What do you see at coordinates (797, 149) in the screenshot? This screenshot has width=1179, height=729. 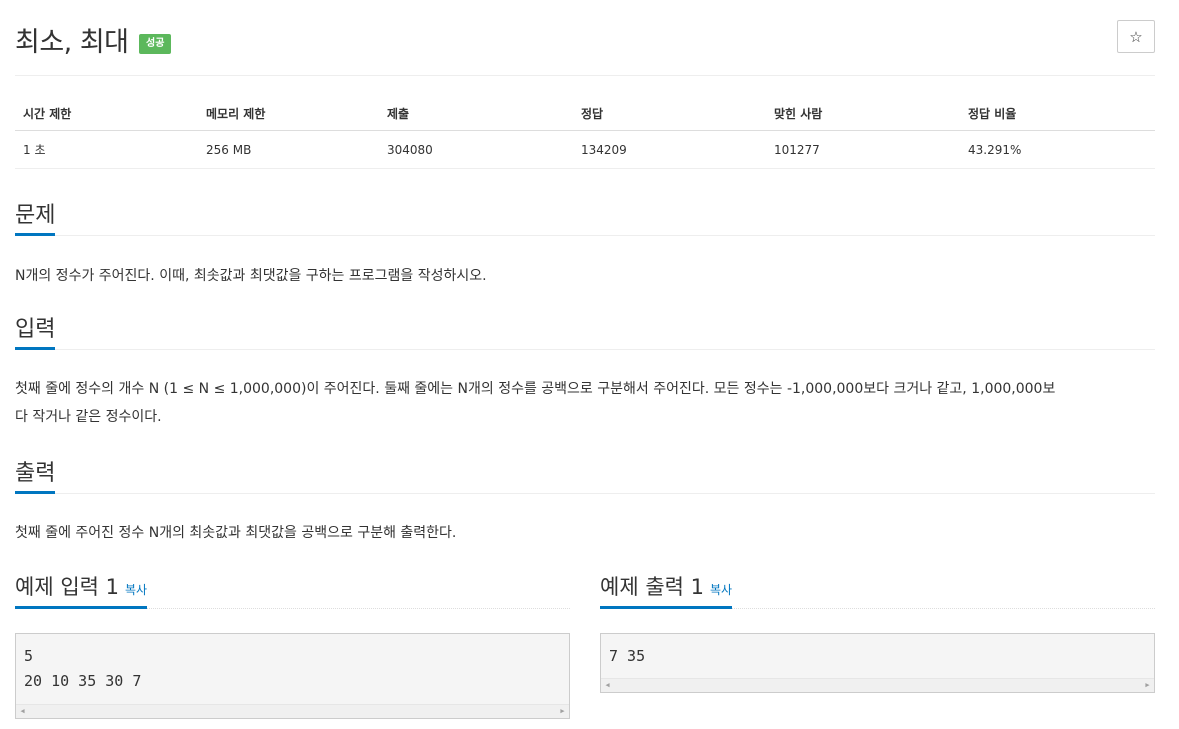 I see `info-value-solved-users: 101277` at bounding box center [797, 149].